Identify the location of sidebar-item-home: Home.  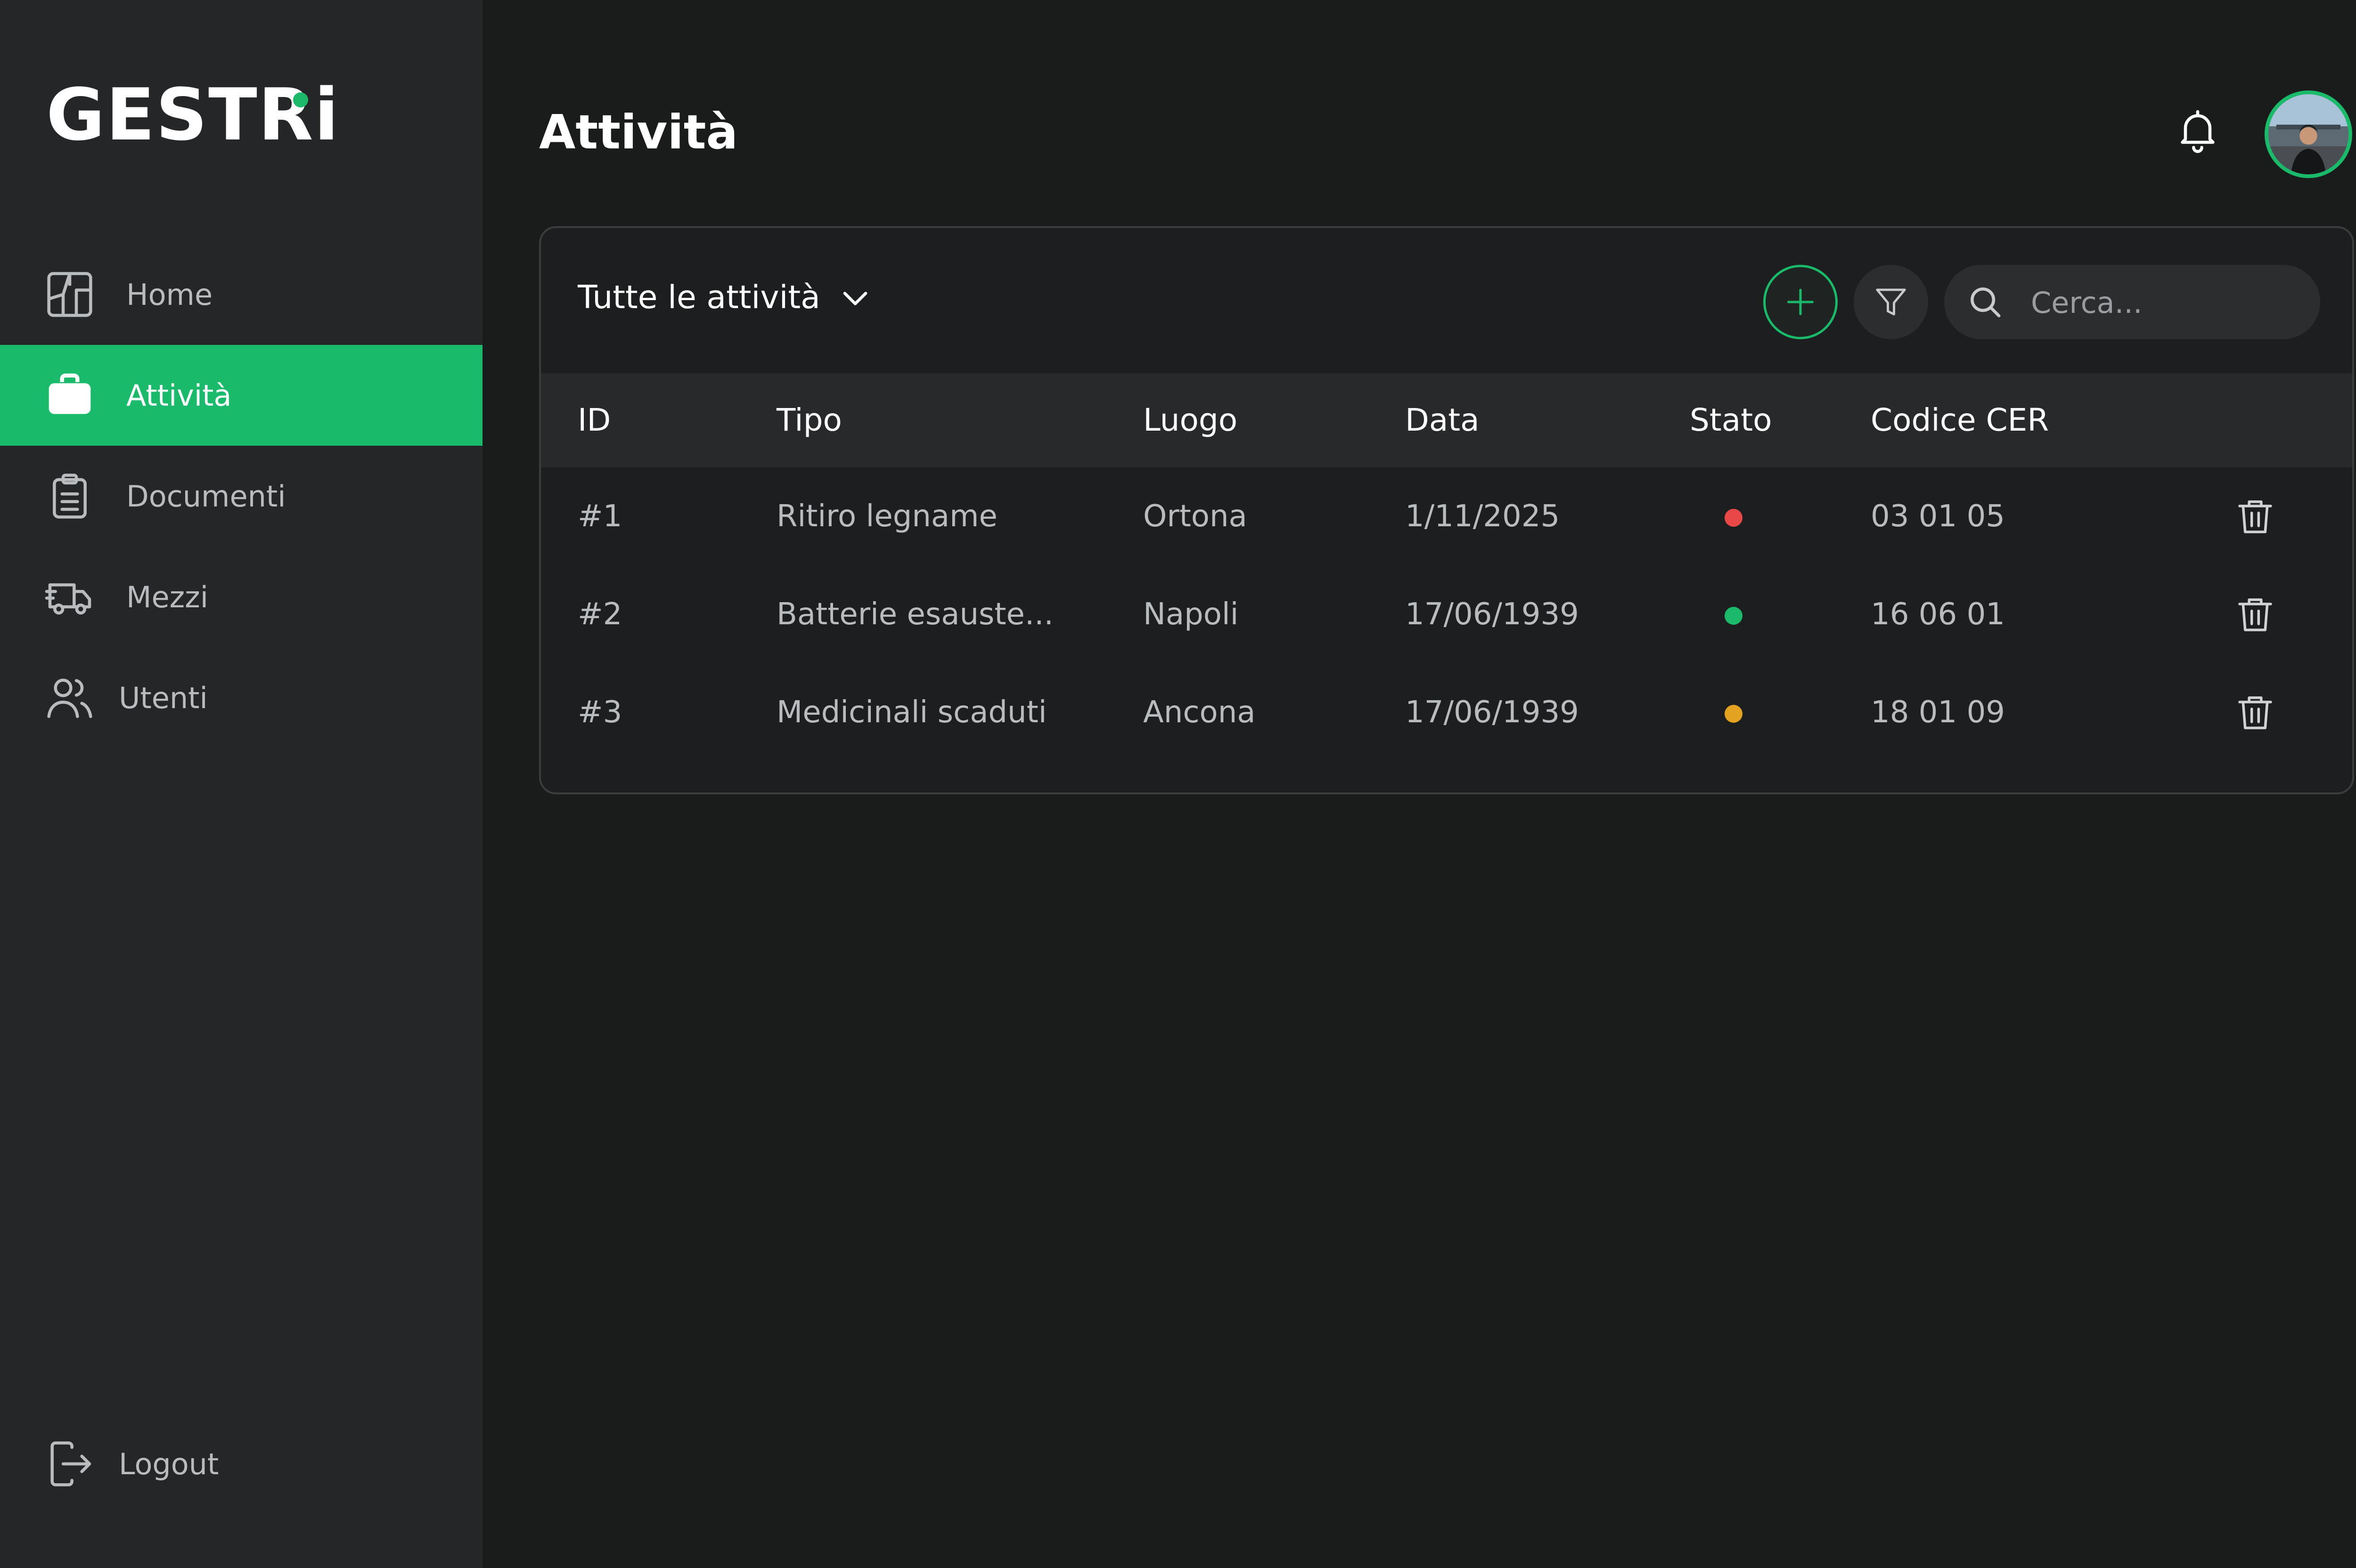
(241, 294).